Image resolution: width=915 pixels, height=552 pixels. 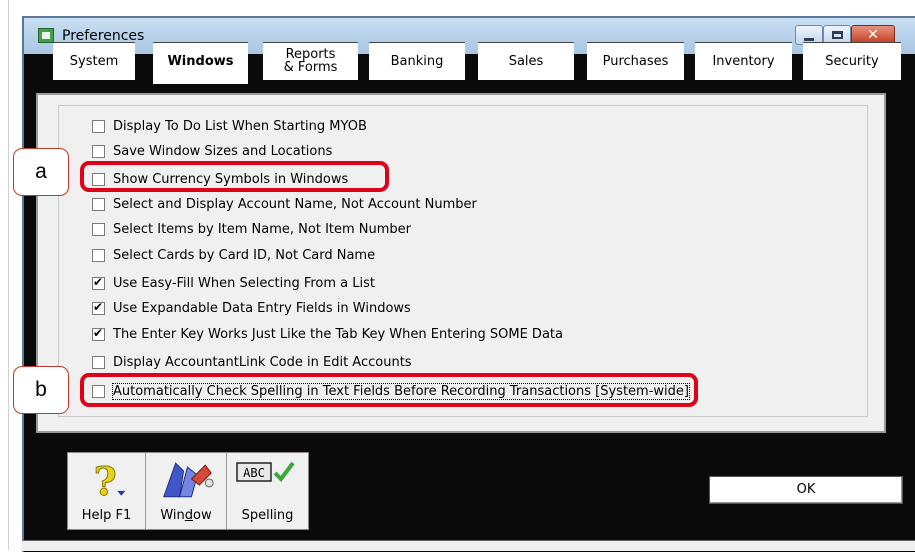 What do you see at coordinates (106, 515) in the screenshot?
I see `help-label: Help F1` at bounding box center [106, 515].